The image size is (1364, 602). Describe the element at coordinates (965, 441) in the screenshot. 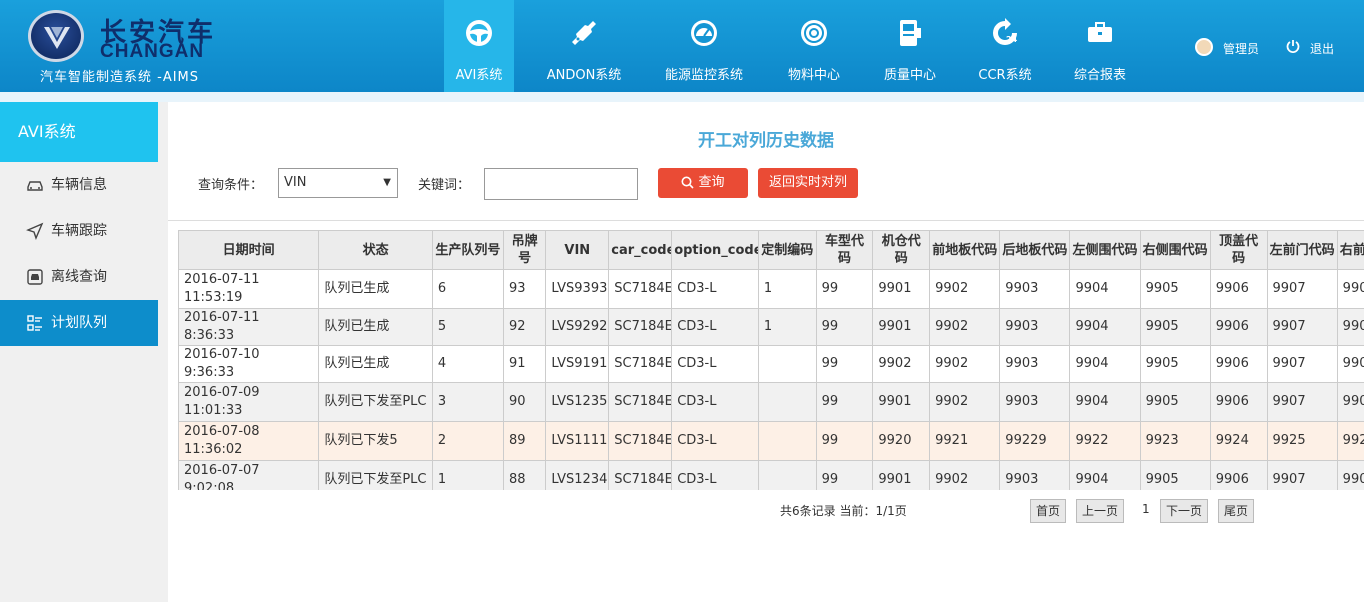

I see `table-cell: 9921` at that location.